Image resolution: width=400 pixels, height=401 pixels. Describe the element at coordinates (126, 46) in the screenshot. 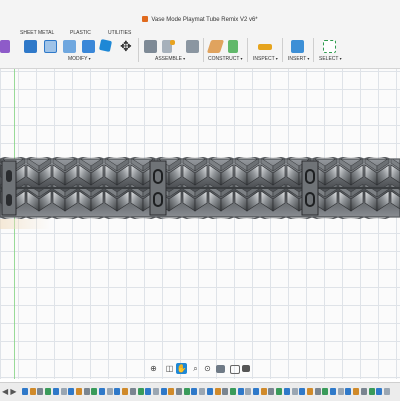

I see `move-icon: ✥` at that location.